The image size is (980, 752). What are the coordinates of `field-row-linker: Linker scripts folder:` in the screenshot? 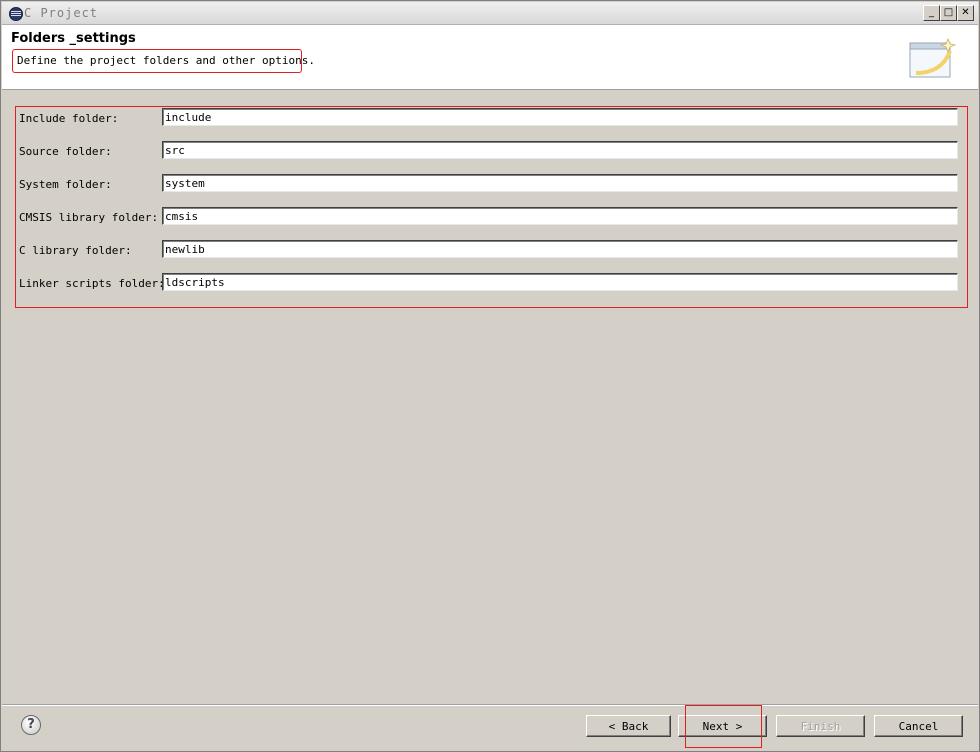 It's located at (491, 284).